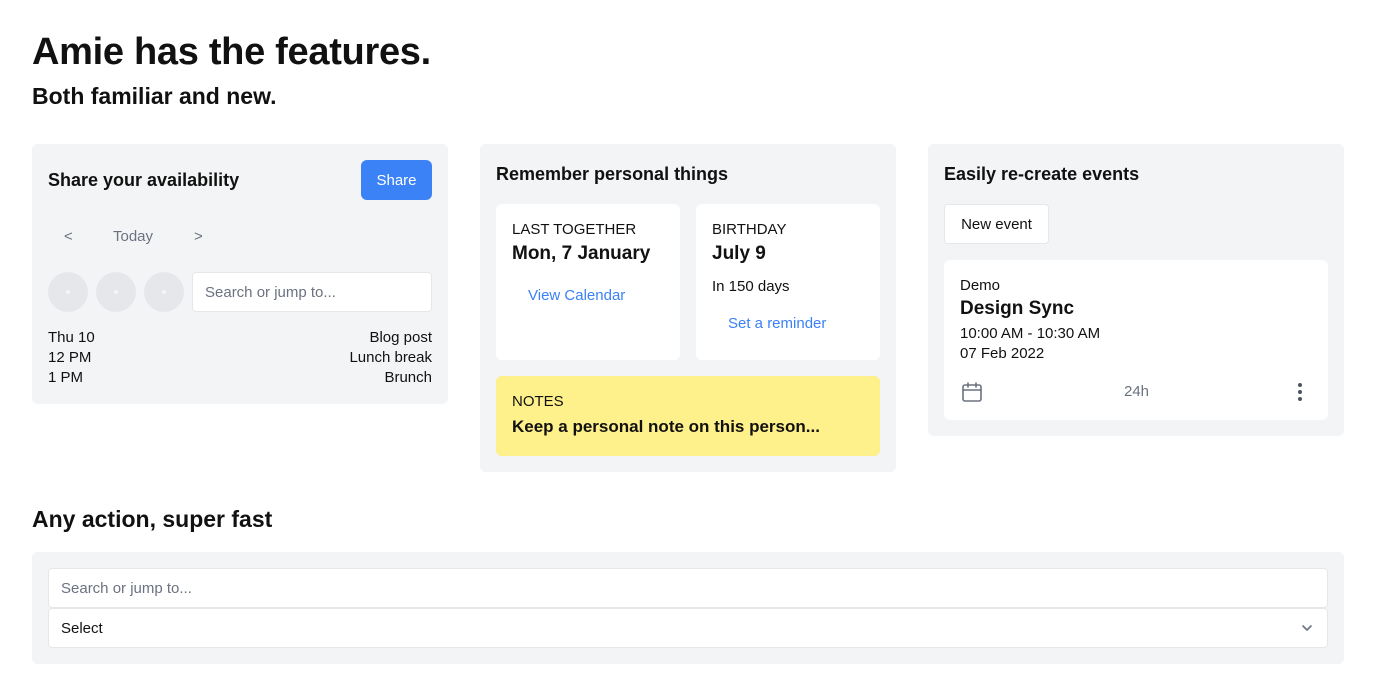  What do you see at coordinates (777, 324) in the screenshot?
I see `set-reminder-link: Set a reminder` at bounding box center [777, 324].